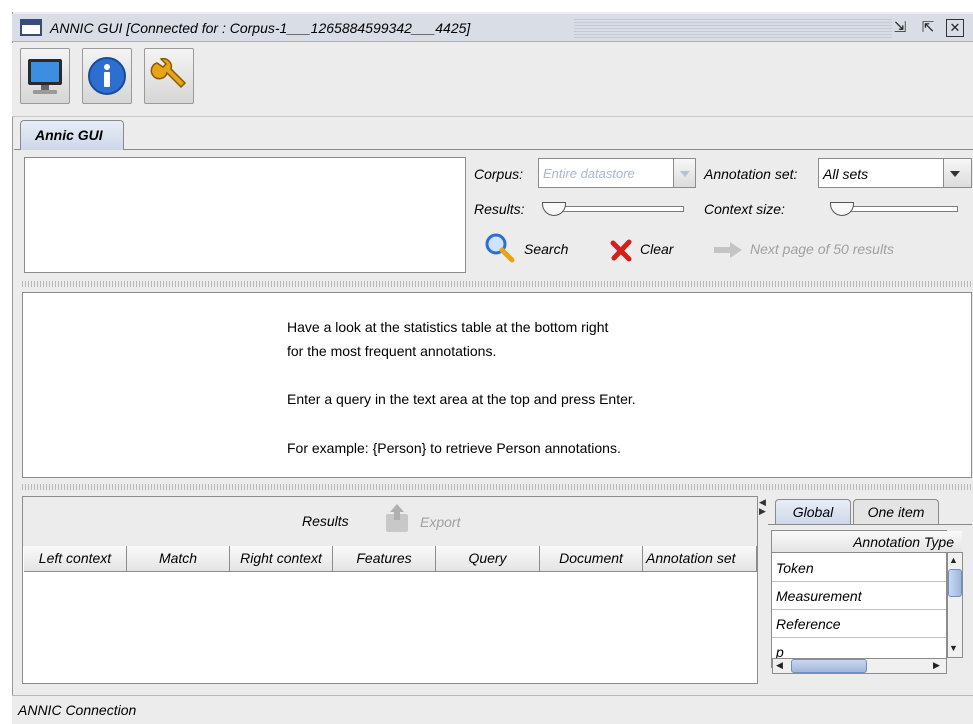 The height and width of the screenshot is (724, 973). Describe the element at coordinates (955, 28) in the screenshot. I see `close-icon: ✕` at that location.